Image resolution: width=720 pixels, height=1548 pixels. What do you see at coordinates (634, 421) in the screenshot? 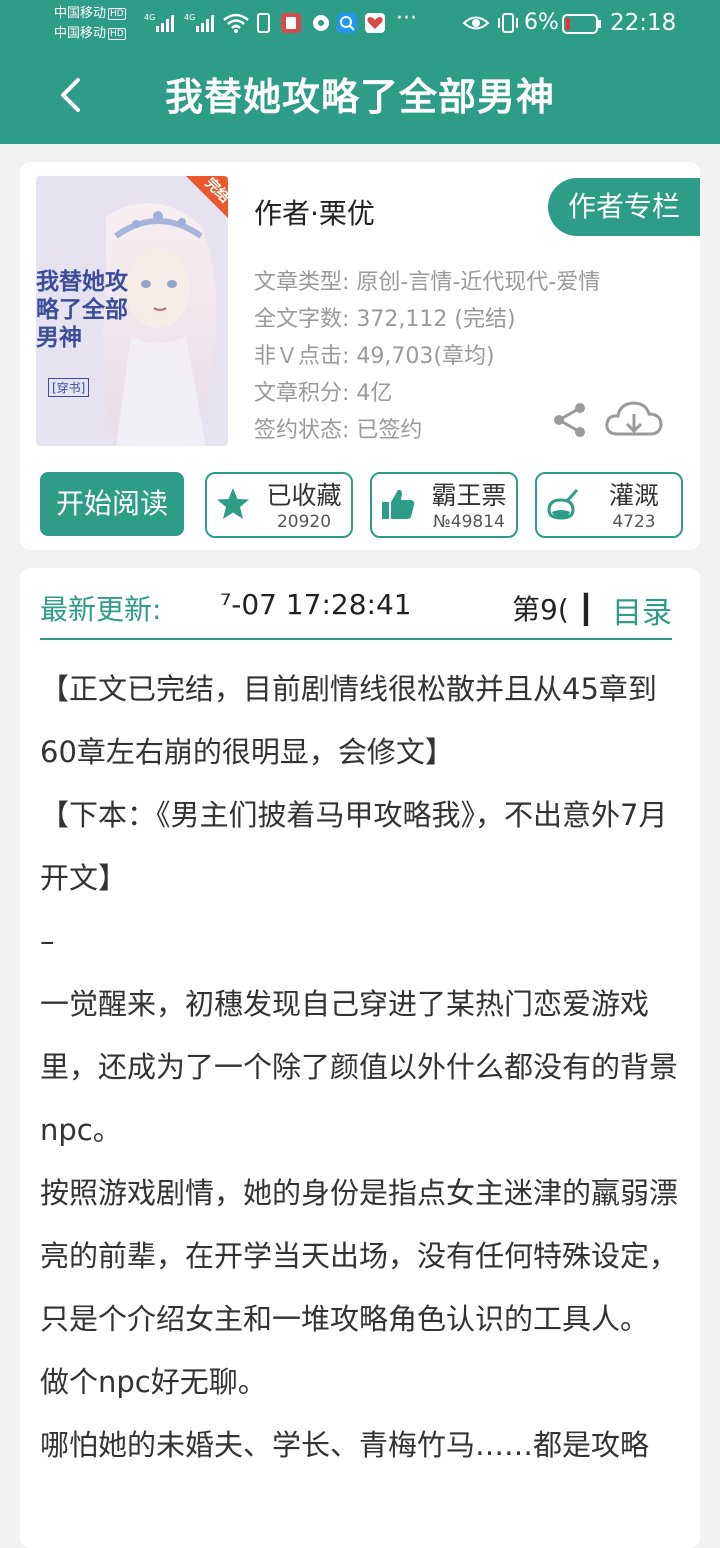
I see `download-cloud-icon` at bounding box center [634, 421].